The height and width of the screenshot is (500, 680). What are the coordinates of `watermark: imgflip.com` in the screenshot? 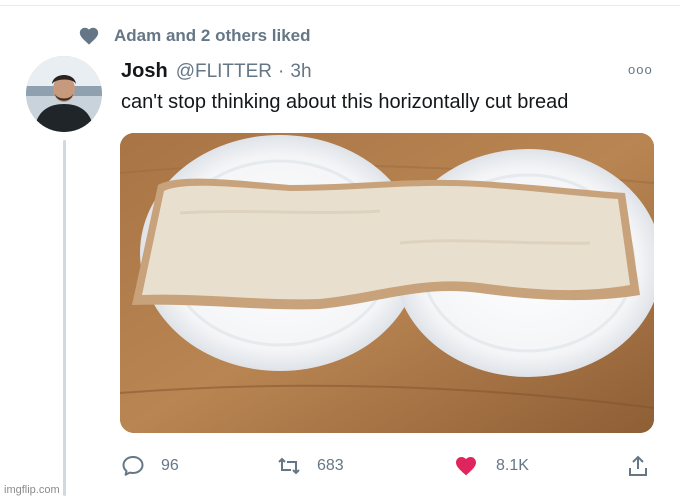 It's located at (32, 490).